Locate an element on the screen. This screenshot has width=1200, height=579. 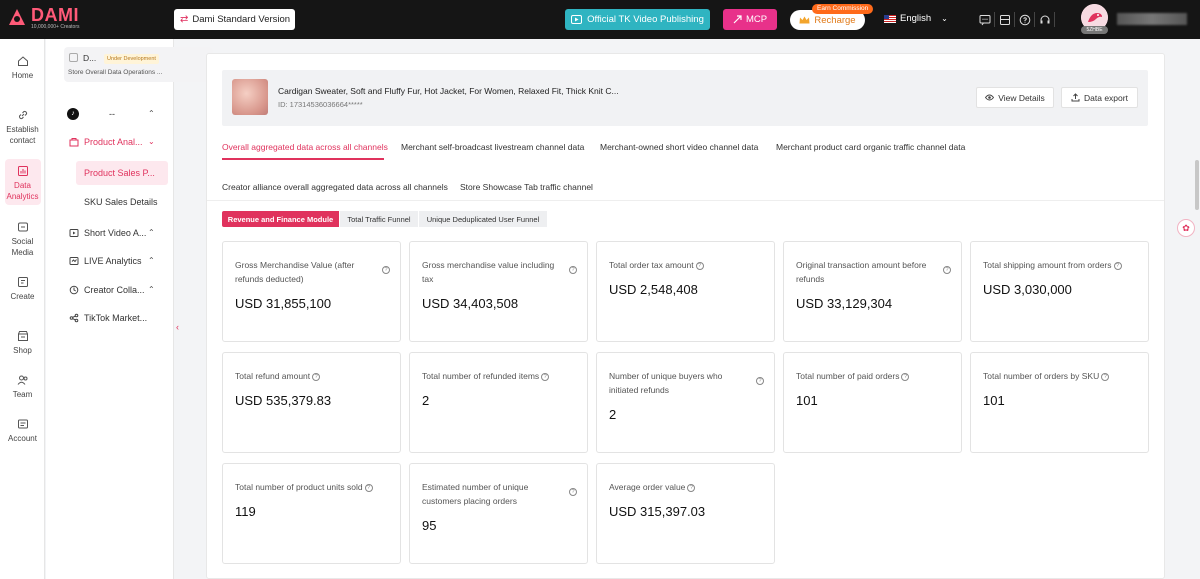
tiktok-icon: ♪ is located at coordinates (73, 114).